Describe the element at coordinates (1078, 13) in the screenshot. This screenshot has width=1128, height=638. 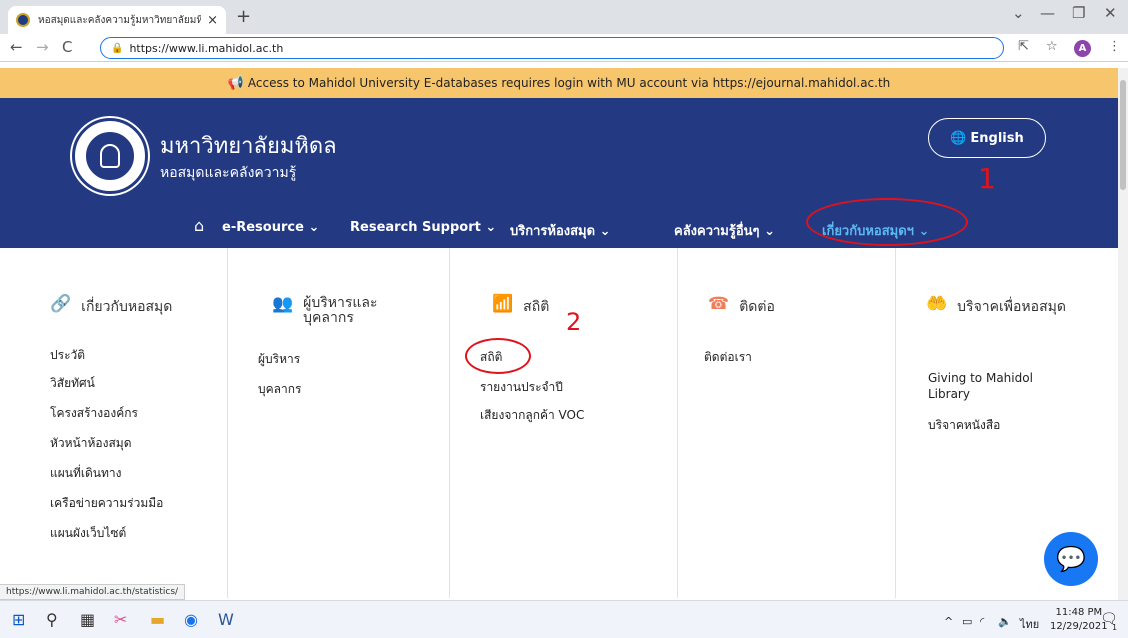
I see `restore-icon: ❐` at that location.